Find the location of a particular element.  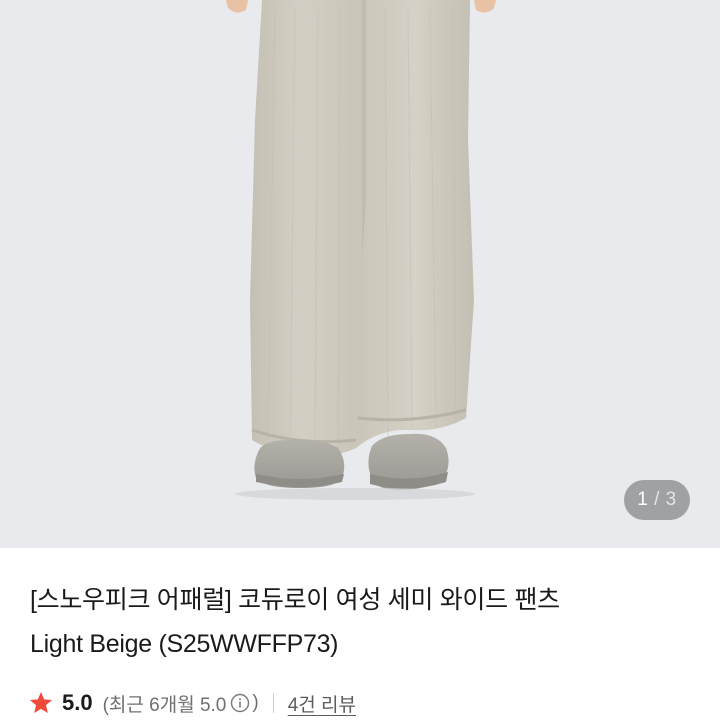

product-title-line1: [스노우피크 어패럴] 코듀로이 여성 세미 와이드 팬츠 is located at coordinates (295, 600).